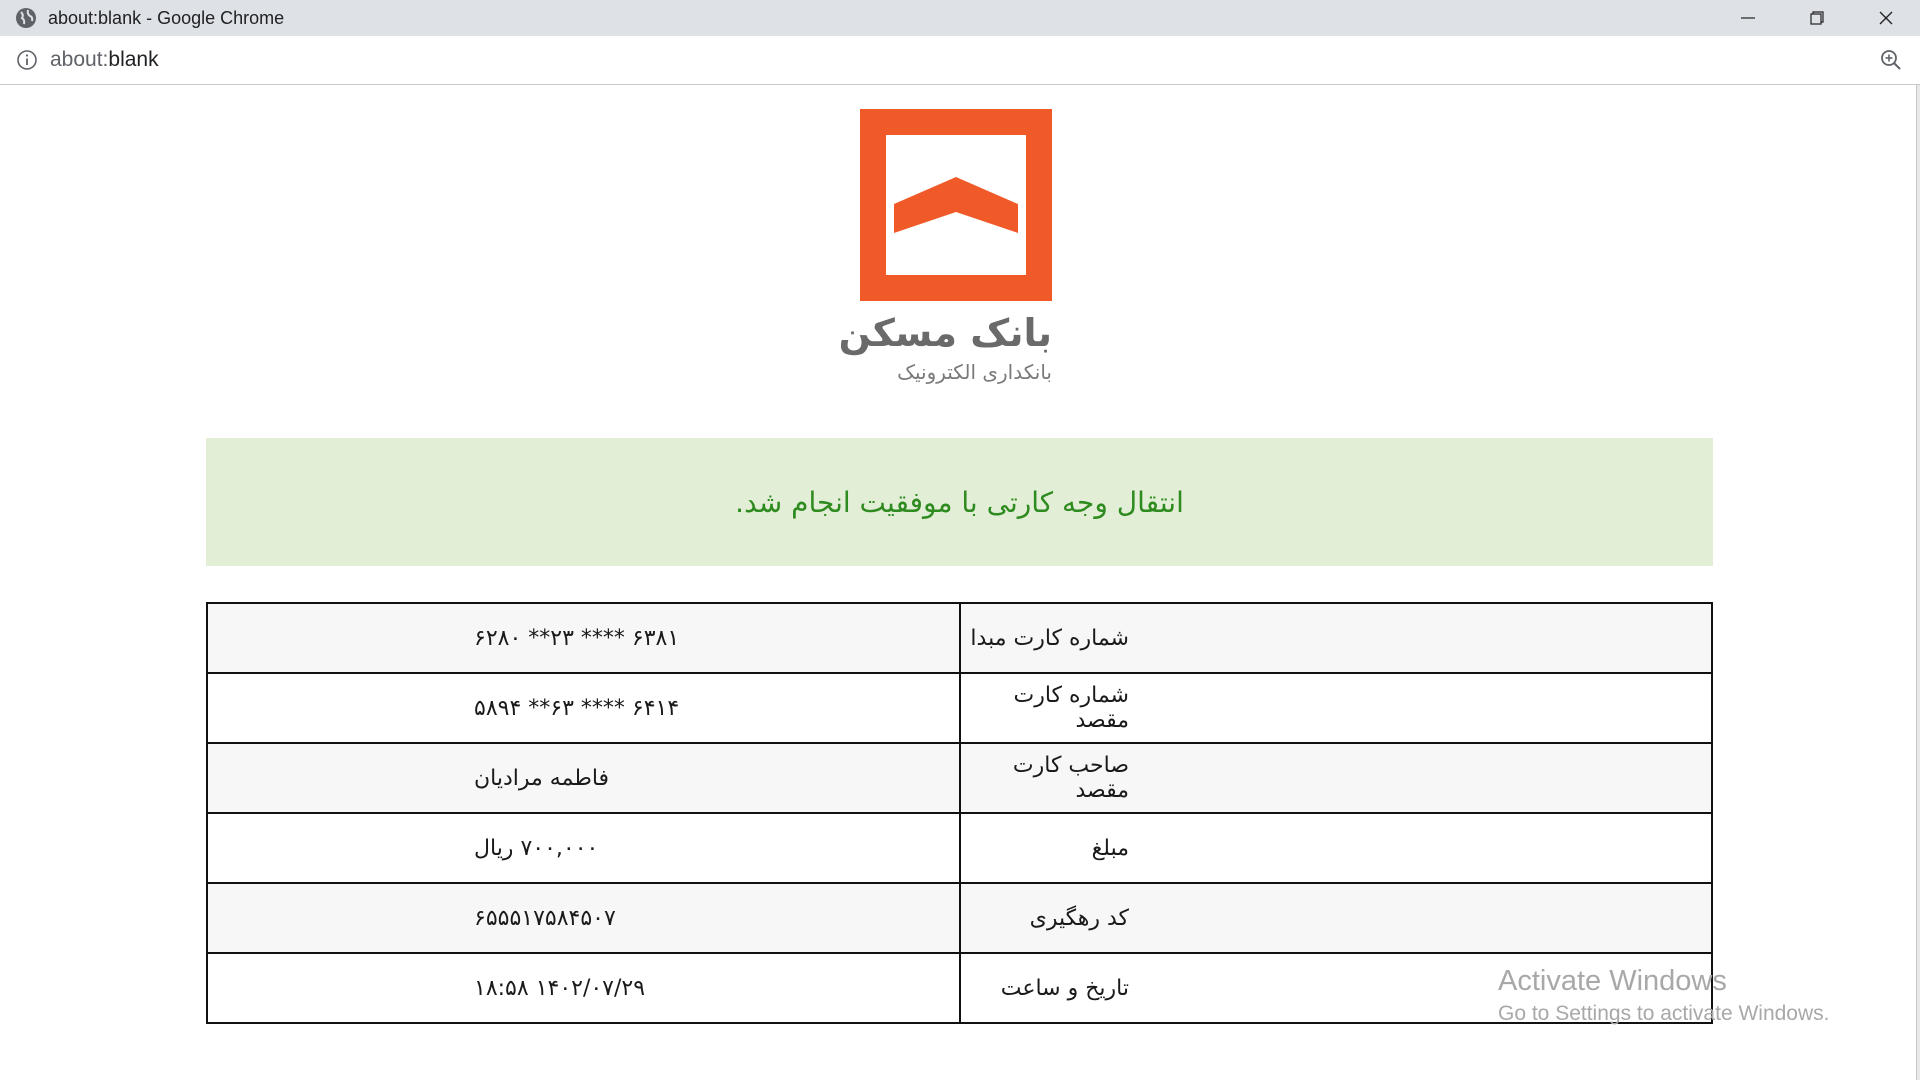 The width and height of the screenshot is (1920, 1080). What do you see at coordinates (536, 848) in the screenshot?
I see `detail-value: ۷۰۰,۰۰۰ ریال` at bounding box center [536, 848].